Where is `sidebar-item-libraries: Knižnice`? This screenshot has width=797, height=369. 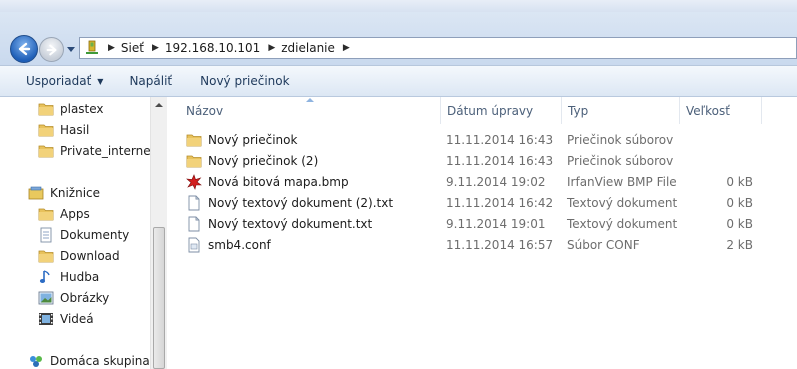 sidebar-item-libraries: Knižnice is located at coordinates (64, 192).